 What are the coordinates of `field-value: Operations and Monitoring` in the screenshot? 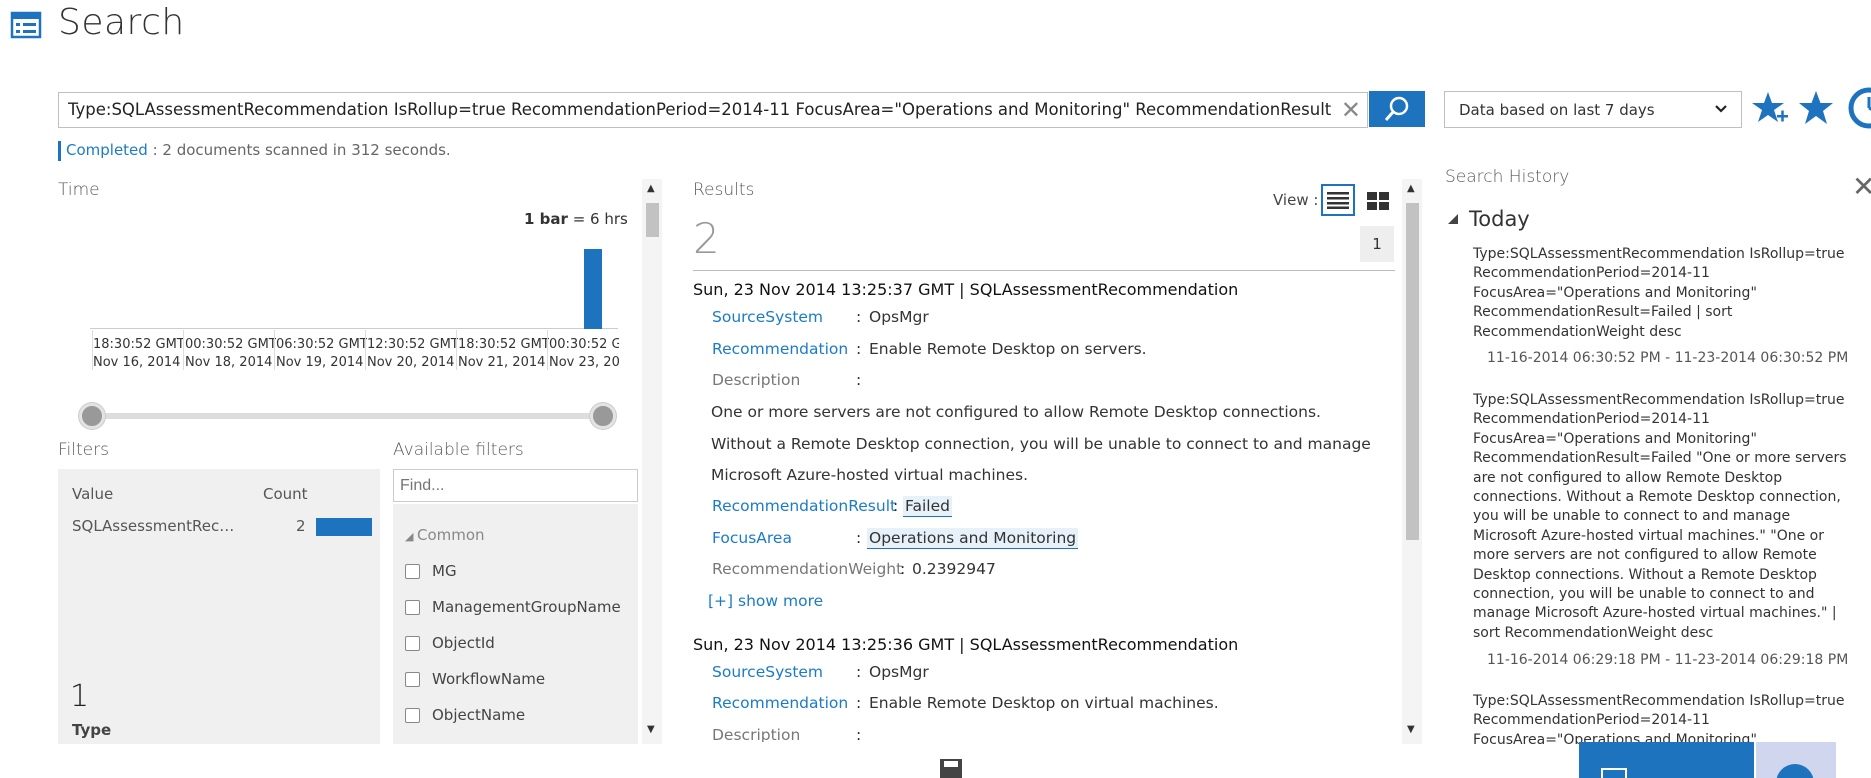 It's located at (973, 538).